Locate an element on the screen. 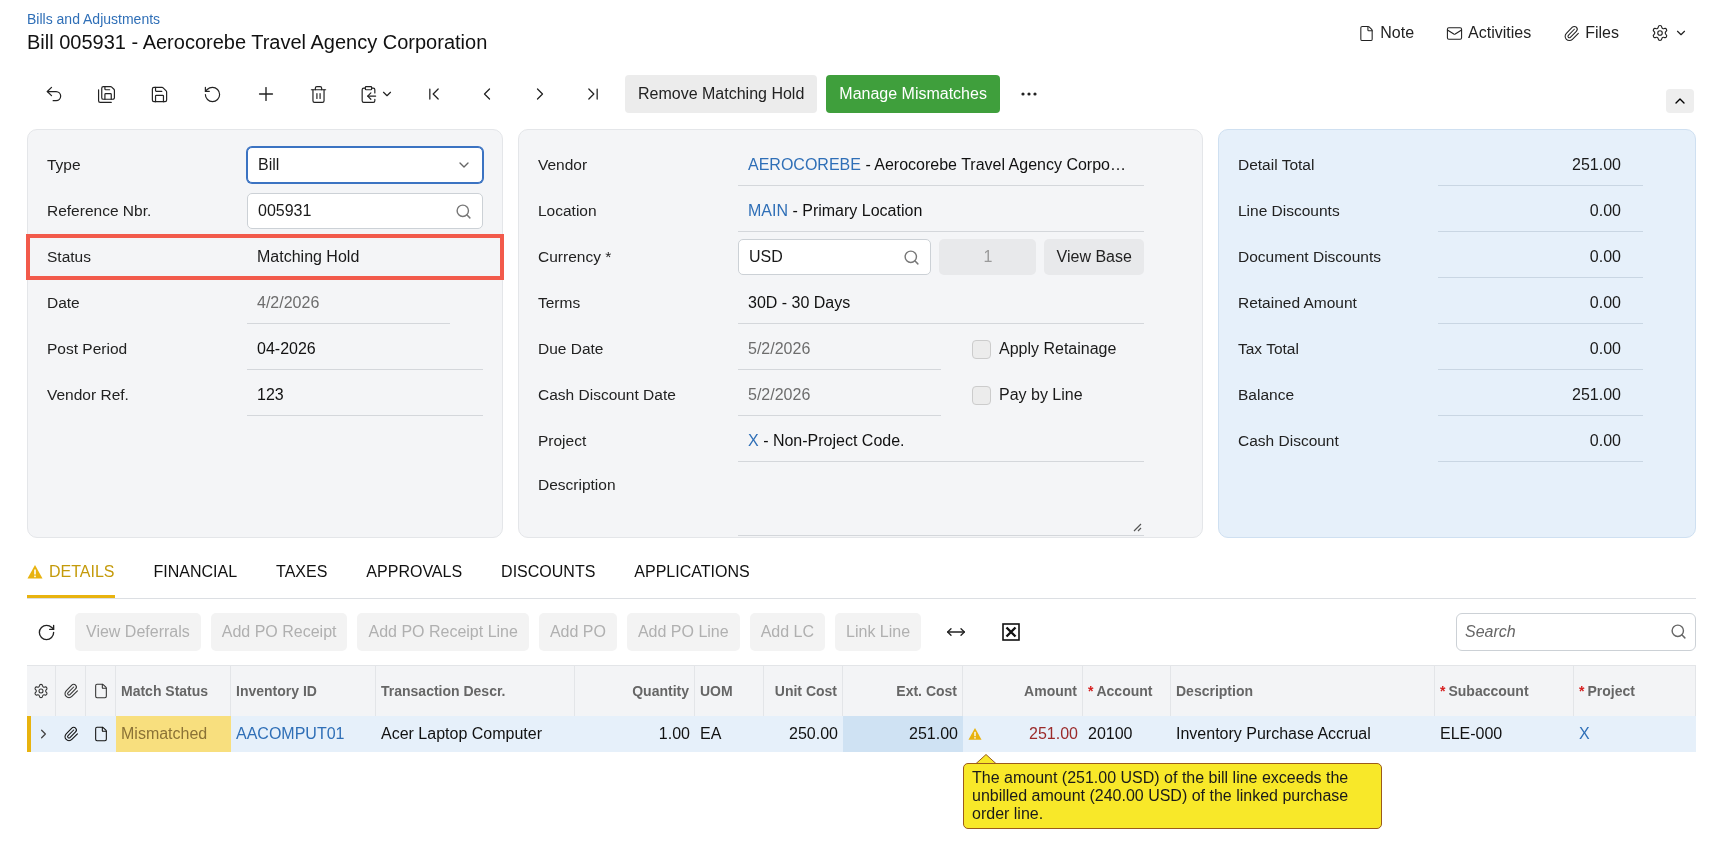 The width and height of the screenshot is (1724, 852). search-field: Search is located at coordinates (1576, 632).